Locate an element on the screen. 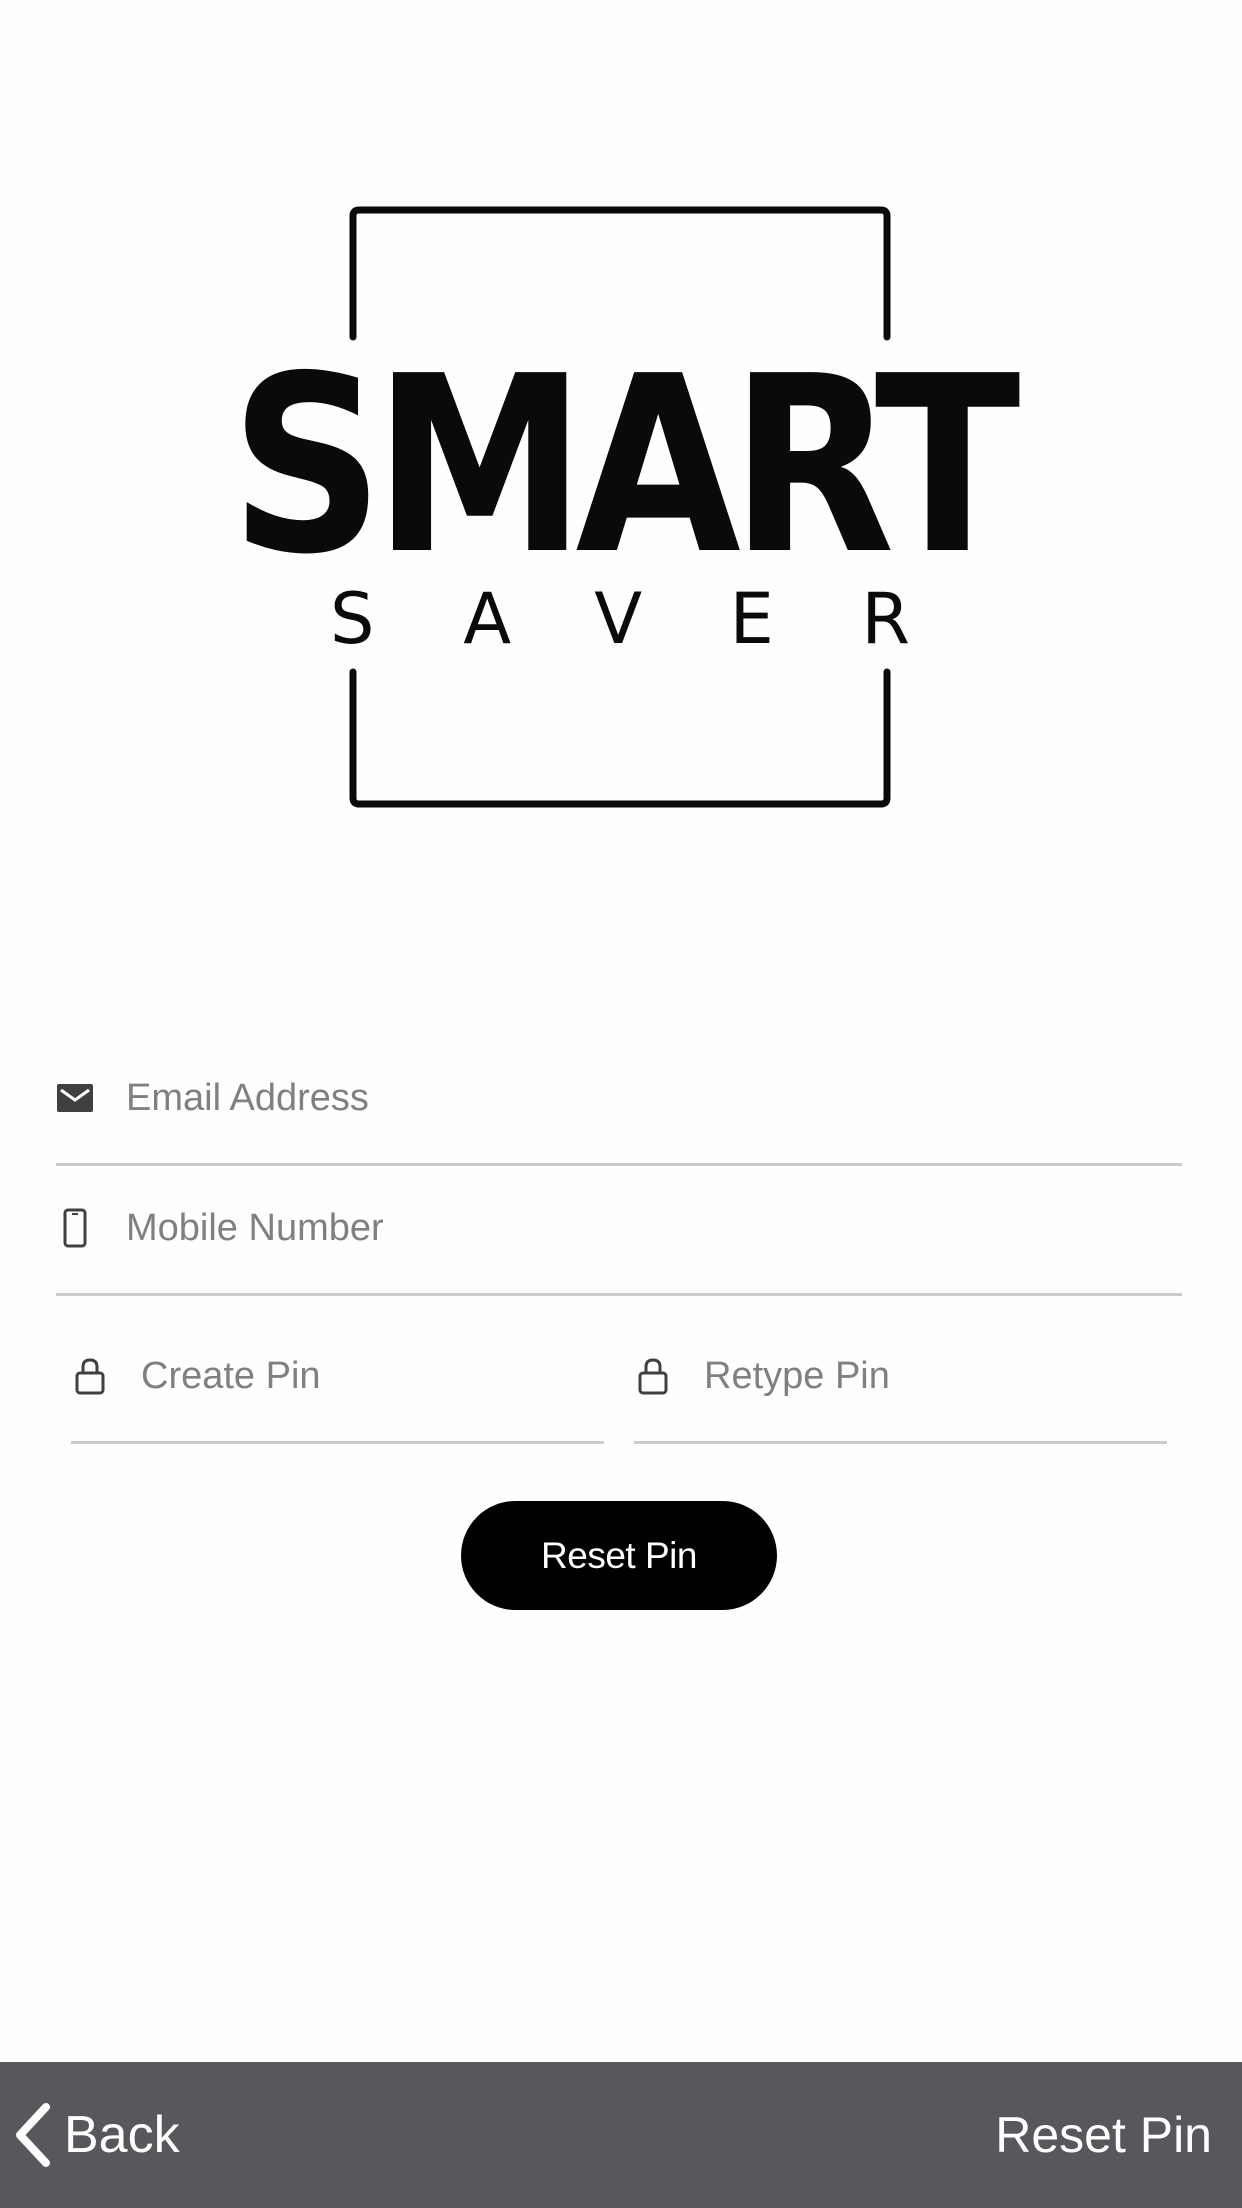  mobile-number-input is located at coordinates (654, 1228).